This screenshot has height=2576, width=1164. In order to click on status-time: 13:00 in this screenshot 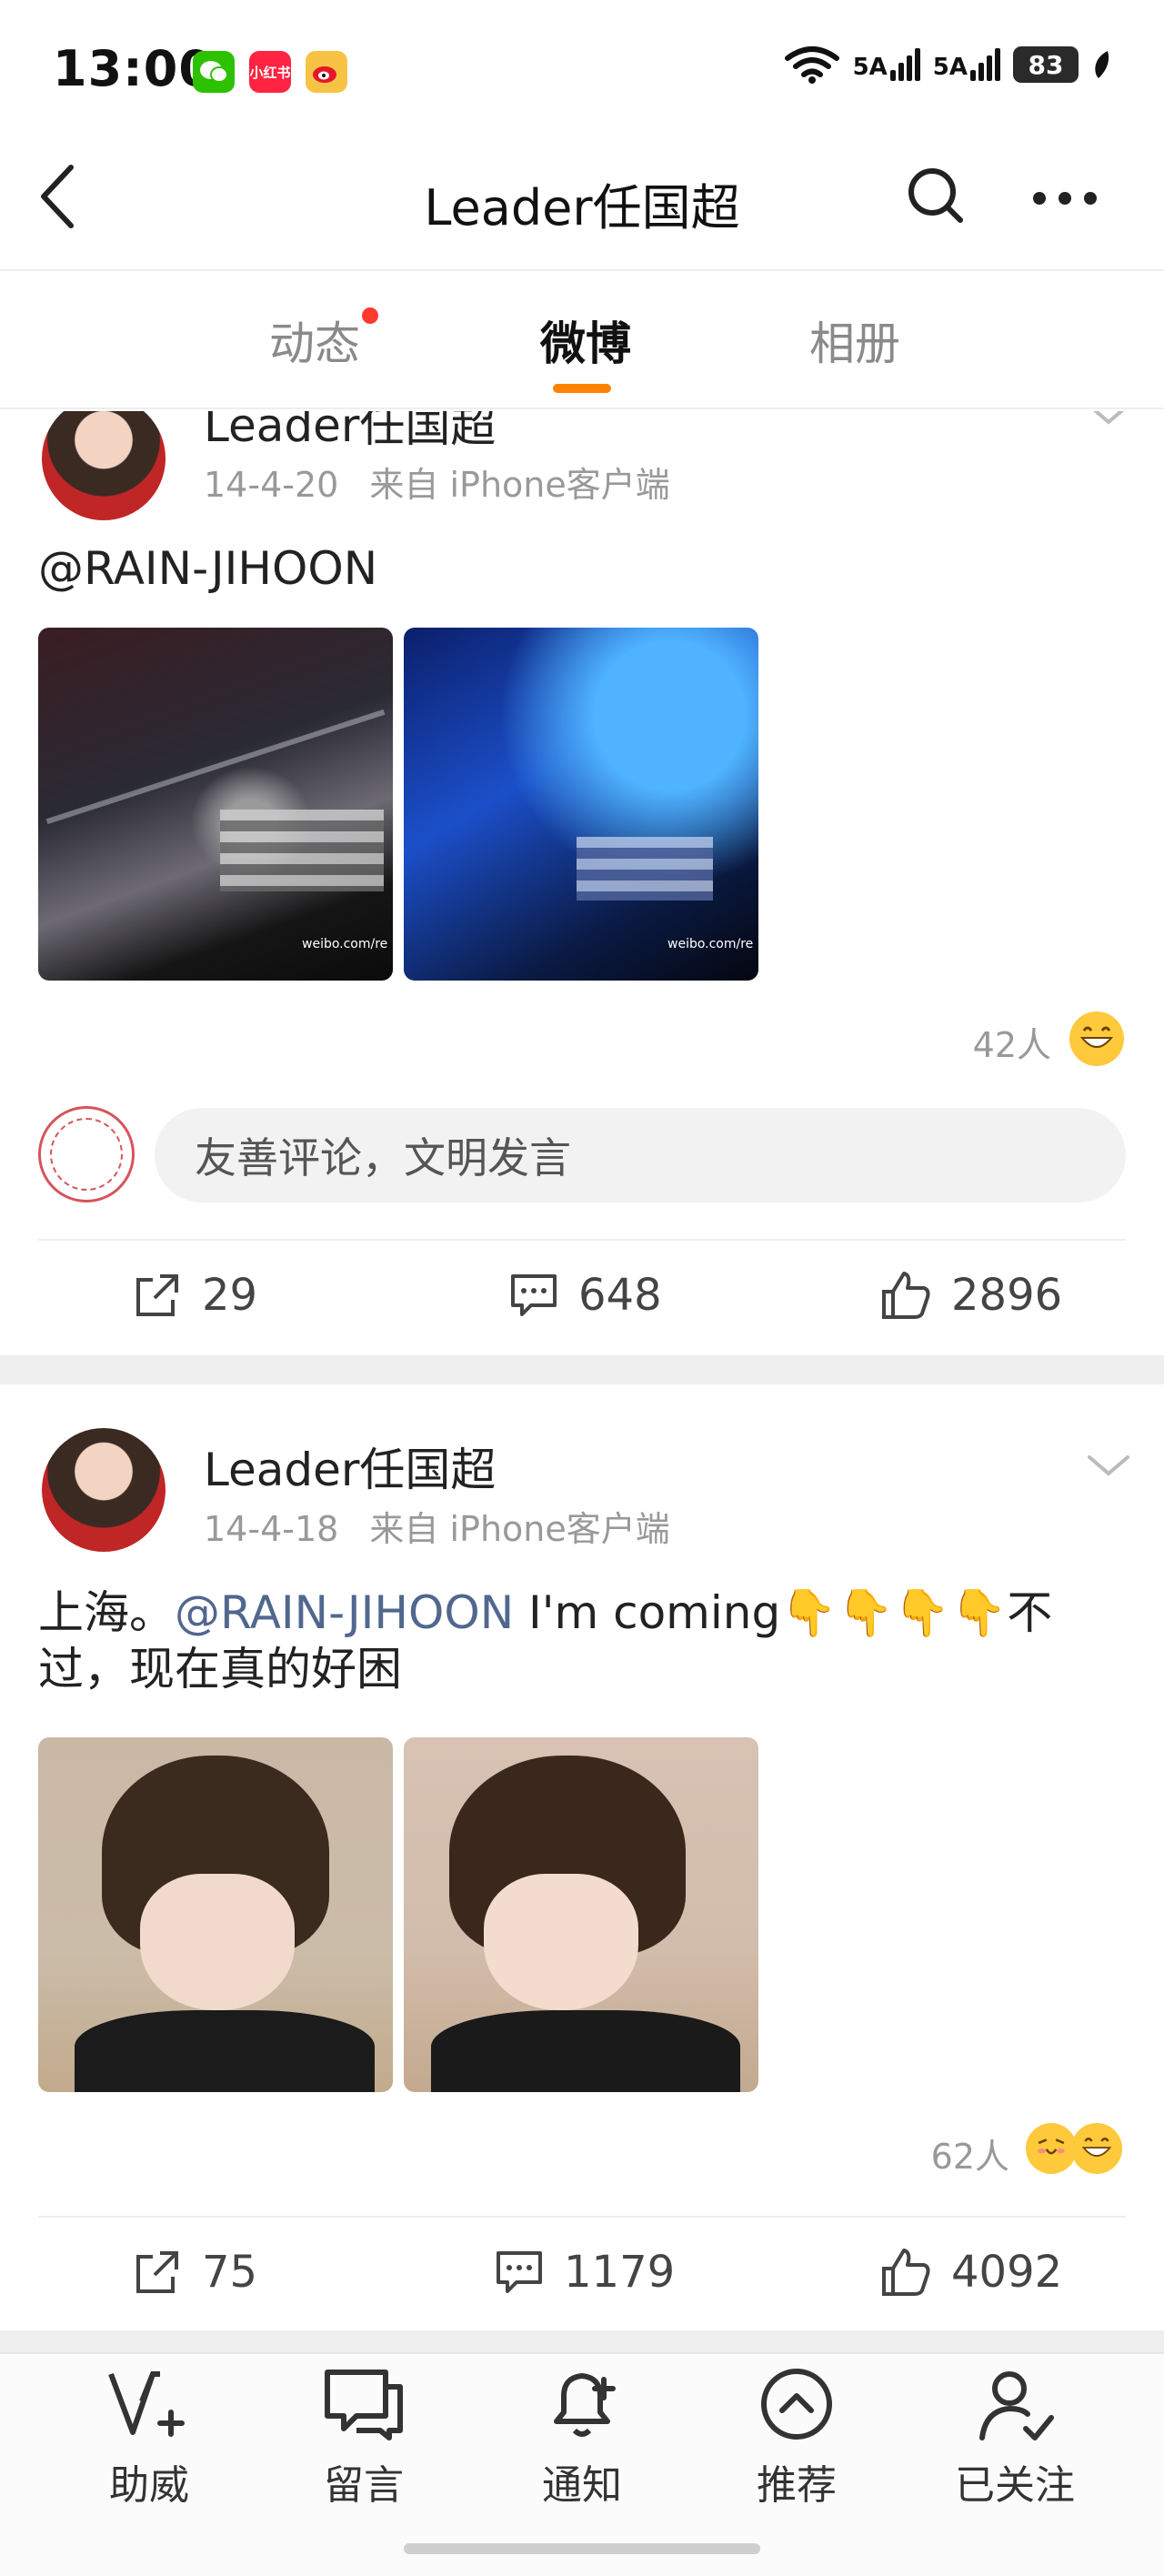, I will do `click(134, 68)`.